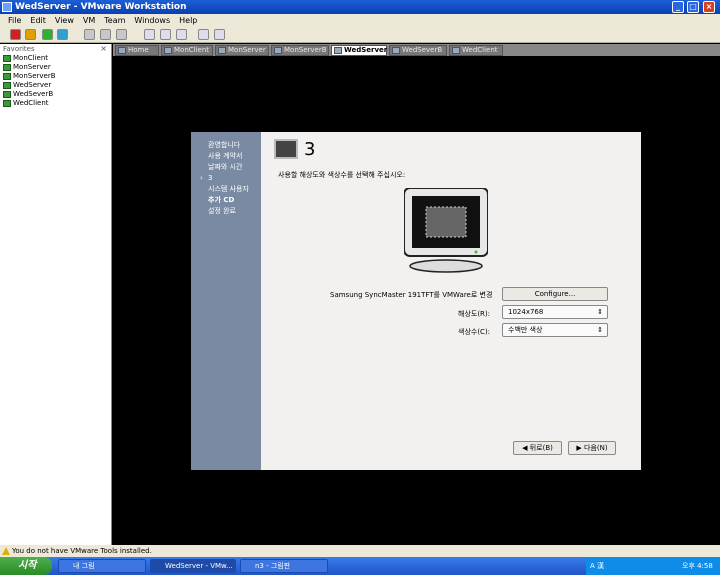  Describe the element at coordinates (62, 34) in the screenshot. I see `reset-icon` at that location.